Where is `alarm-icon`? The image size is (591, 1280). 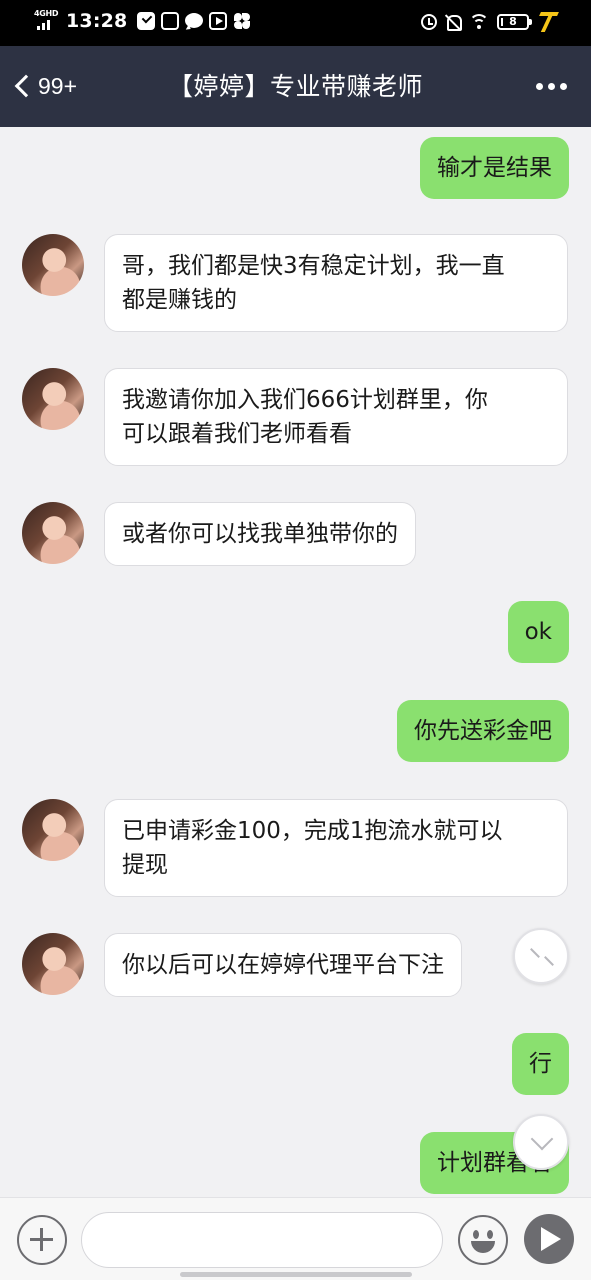
alarm-icon is located at coordinates (429, 22).